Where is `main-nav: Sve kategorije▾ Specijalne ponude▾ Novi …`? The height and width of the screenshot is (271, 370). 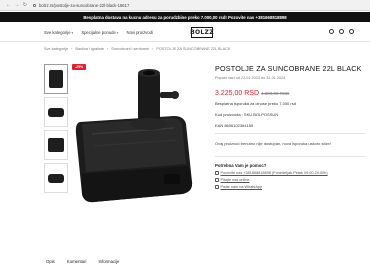
main-nav: Sve kategorije▾ Specijalne ponude▾ Novi … is located at coordinates (98, 32).